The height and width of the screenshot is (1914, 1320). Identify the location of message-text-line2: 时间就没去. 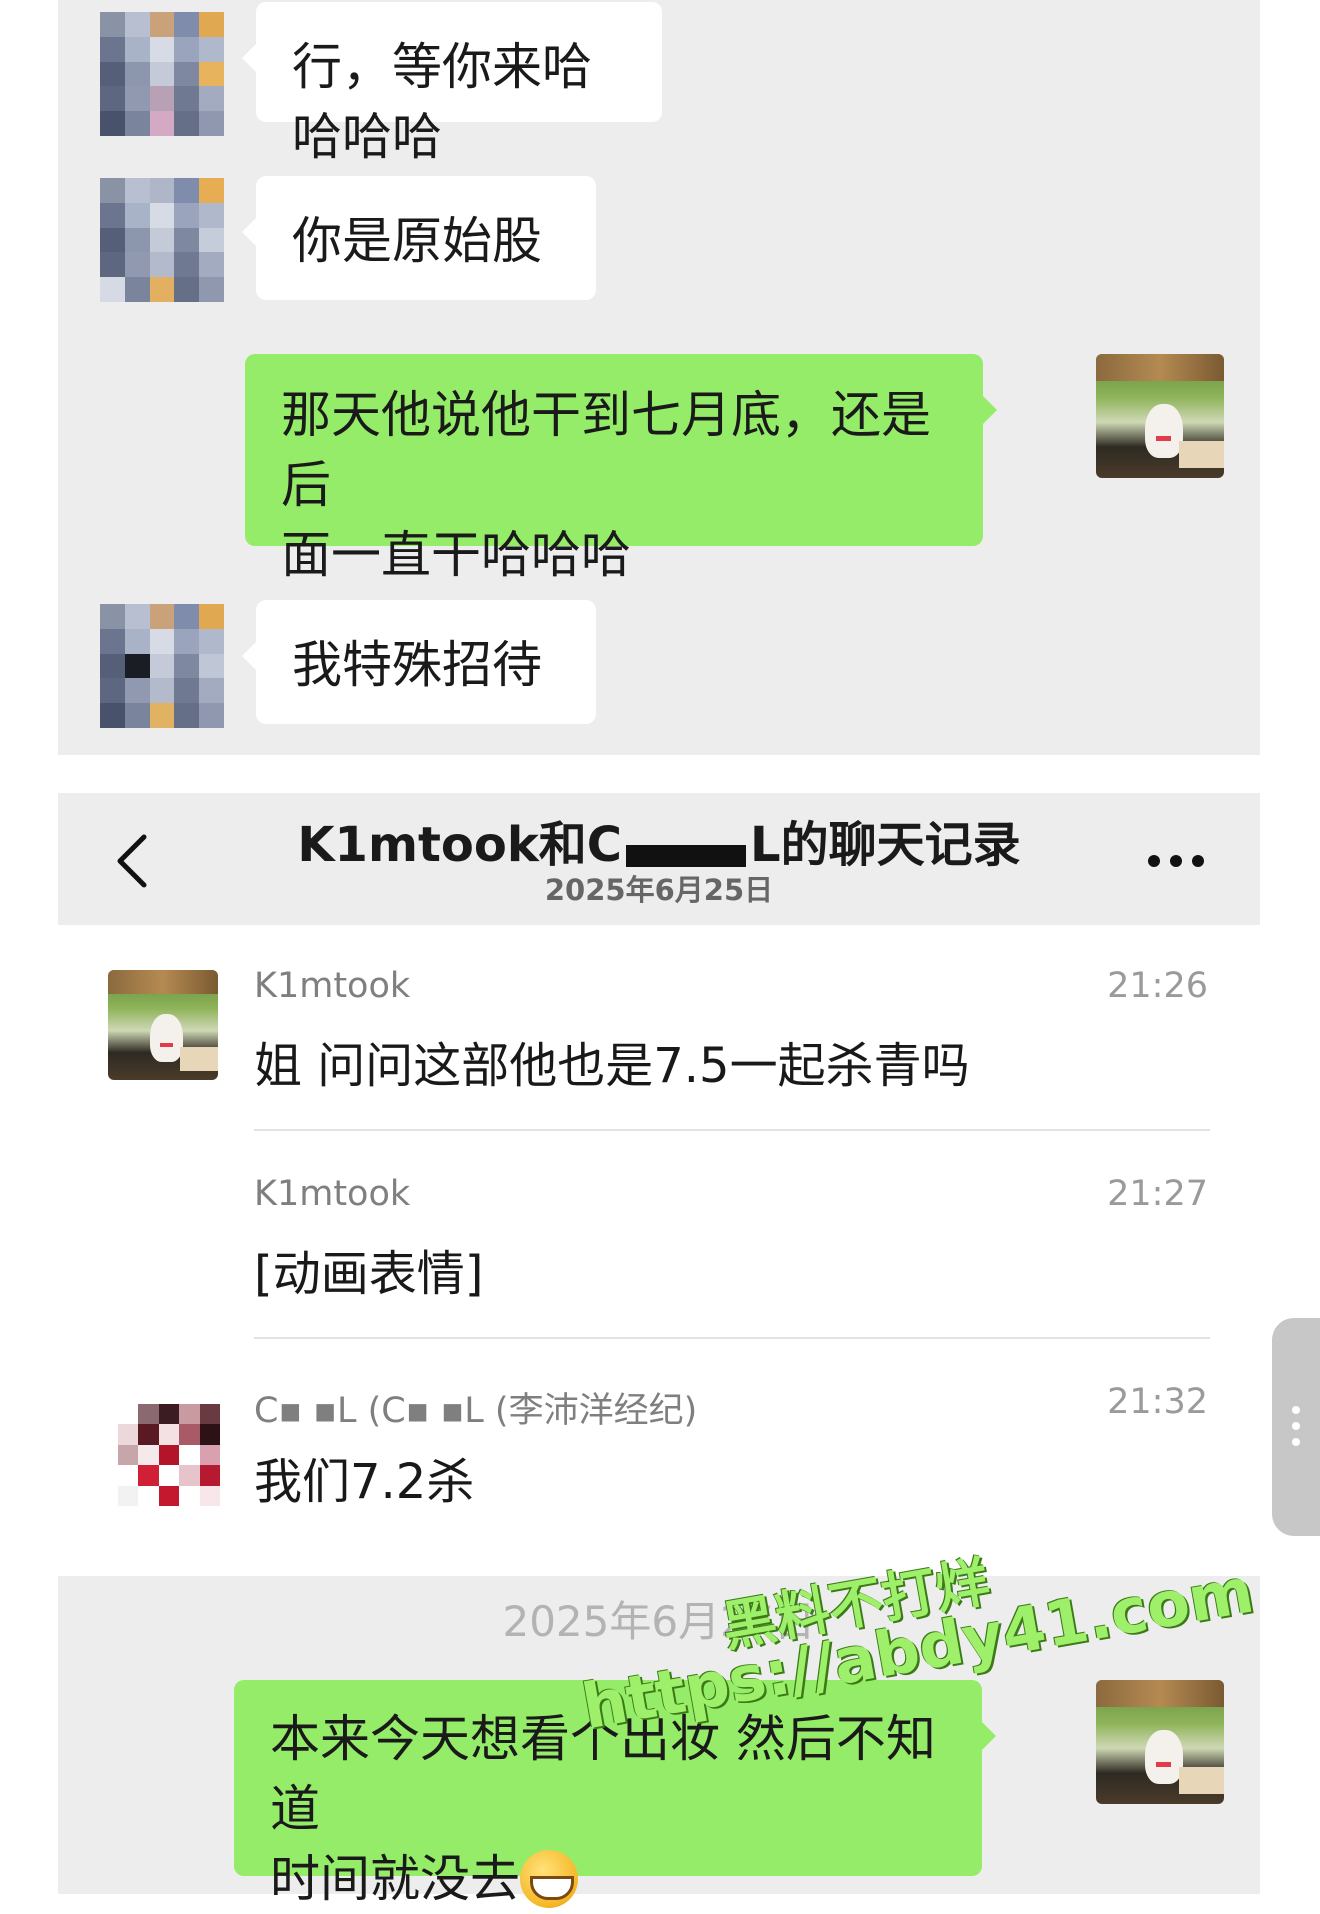
(395, 1879).